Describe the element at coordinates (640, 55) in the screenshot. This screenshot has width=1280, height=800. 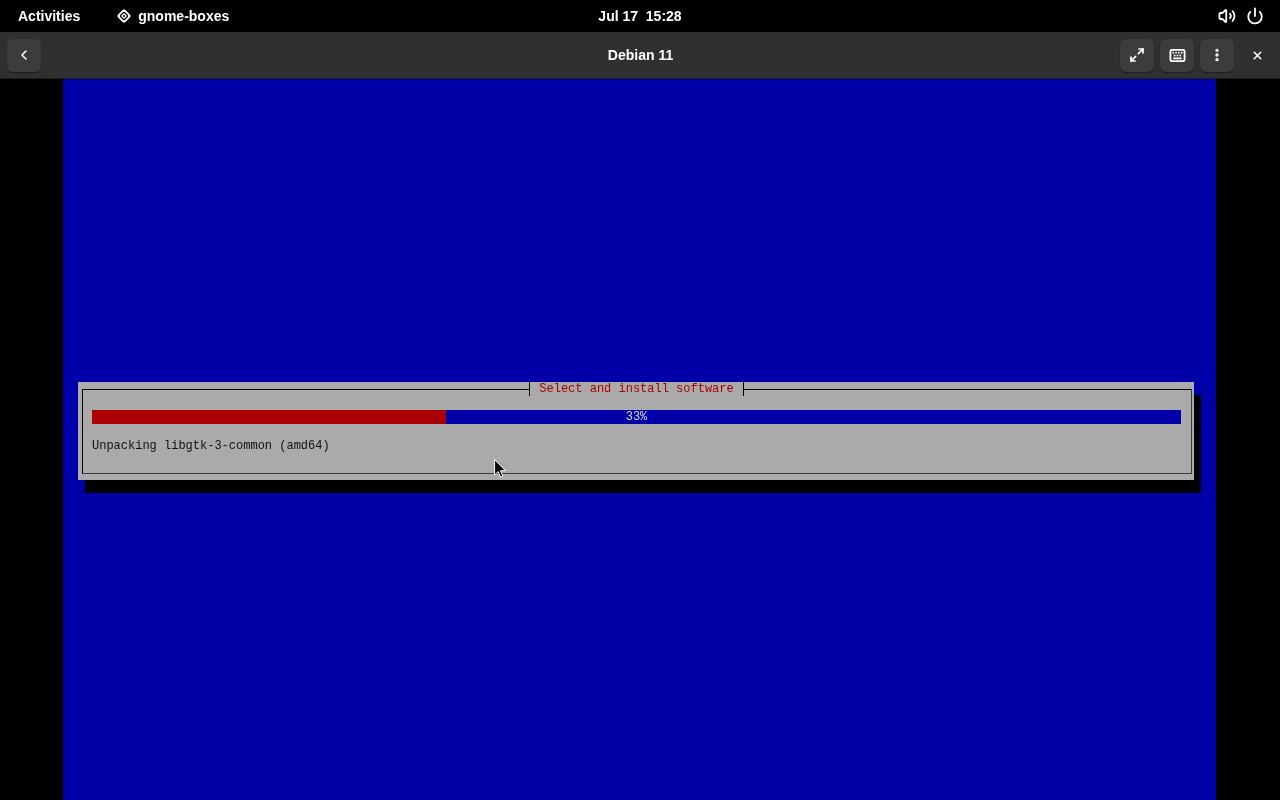
I see `window-title: Debian 11` at that location.